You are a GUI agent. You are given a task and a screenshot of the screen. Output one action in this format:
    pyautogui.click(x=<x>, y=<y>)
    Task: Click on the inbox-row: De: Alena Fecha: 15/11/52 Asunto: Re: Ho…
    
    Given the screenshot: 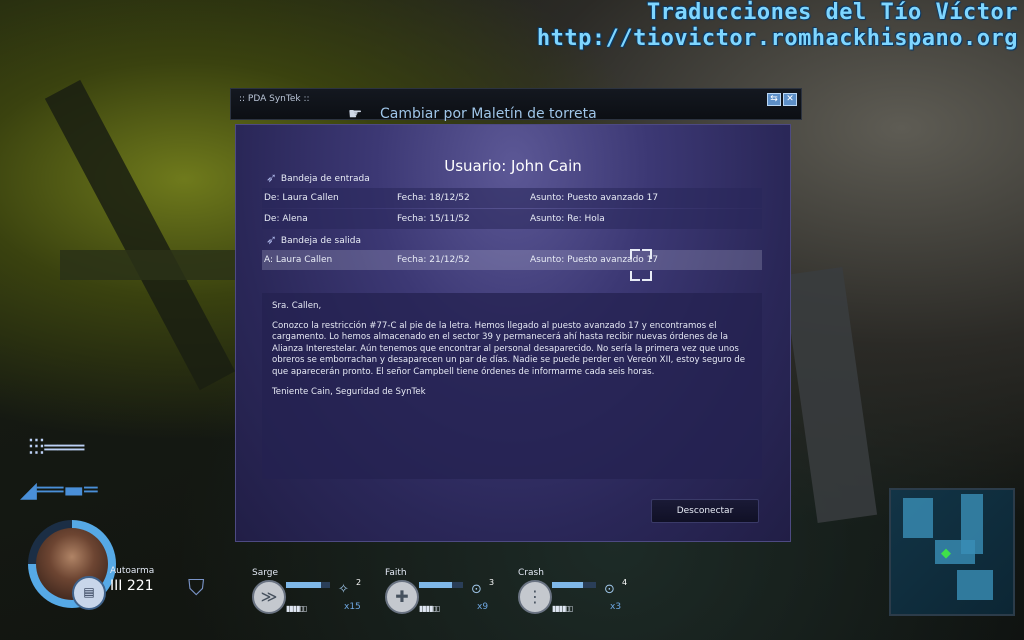 What is the action you would take?
    pyautogui.click(x=512, y=219)
    